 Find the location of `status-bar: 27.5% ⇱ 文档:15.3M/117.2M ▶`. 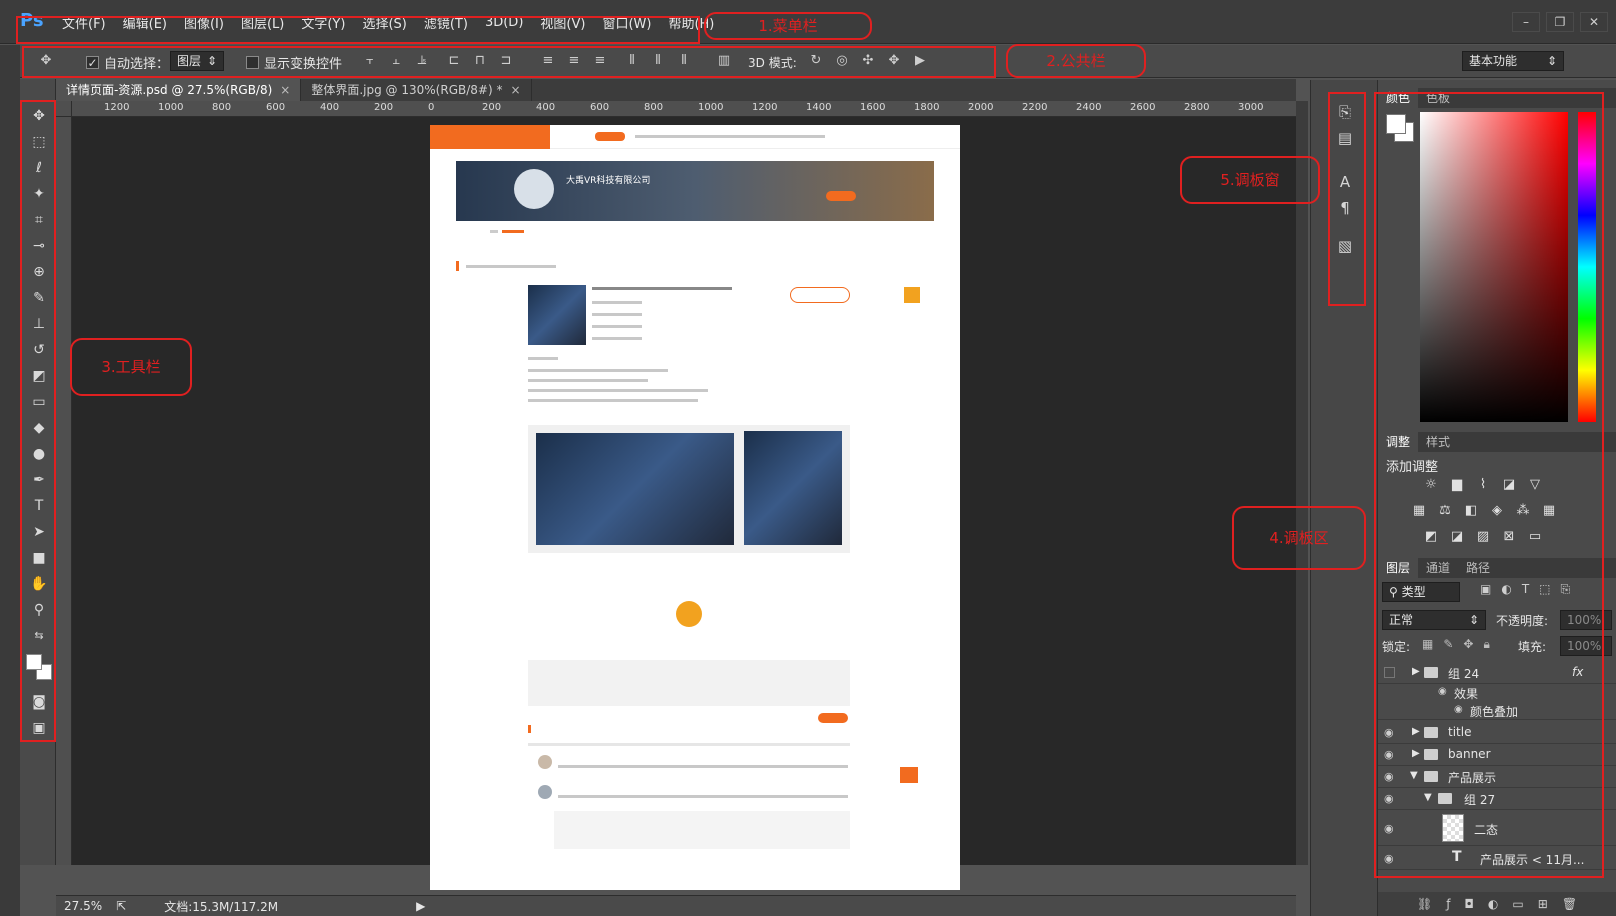

status-bar: 27.5% ⇱ 文档:15.3M/117.2M ▶ is located at coordinates (676, 905).